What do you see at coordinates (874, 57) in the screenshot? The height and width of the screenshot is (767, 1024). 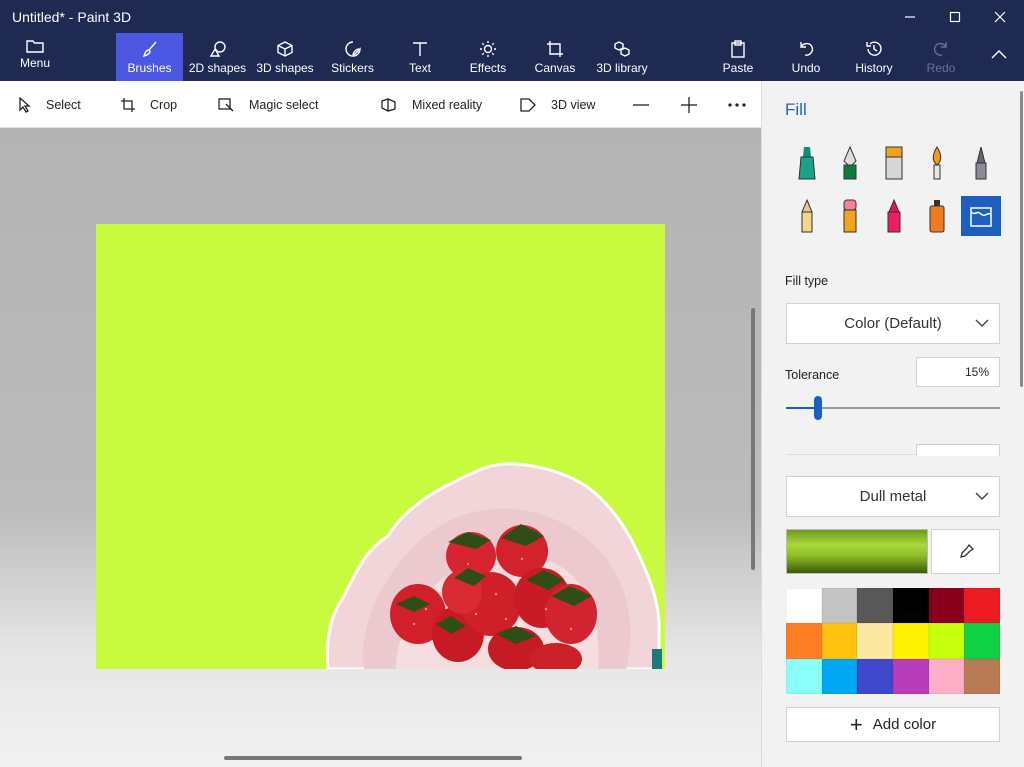 I see `history-button: History` at bounding box center [874, 57].